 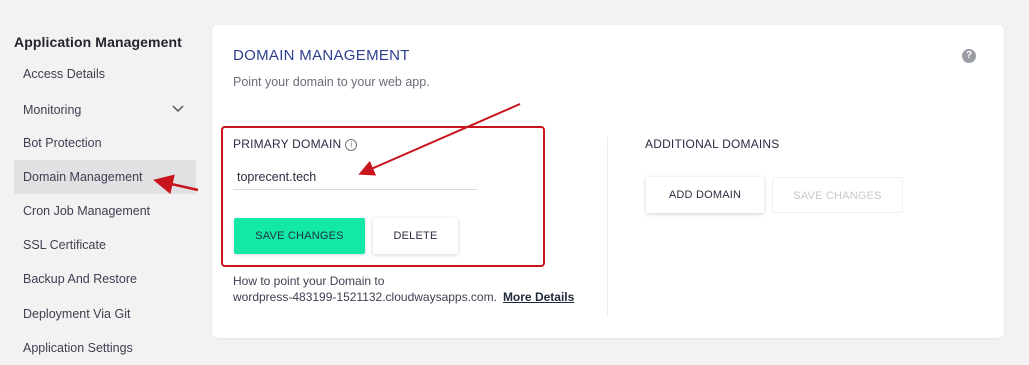 What do you see at coordinates (105, 143) in the screenshot?
I see `sidebar-item-bot-protection: Bot Protection` at bounding box center [105, 143].